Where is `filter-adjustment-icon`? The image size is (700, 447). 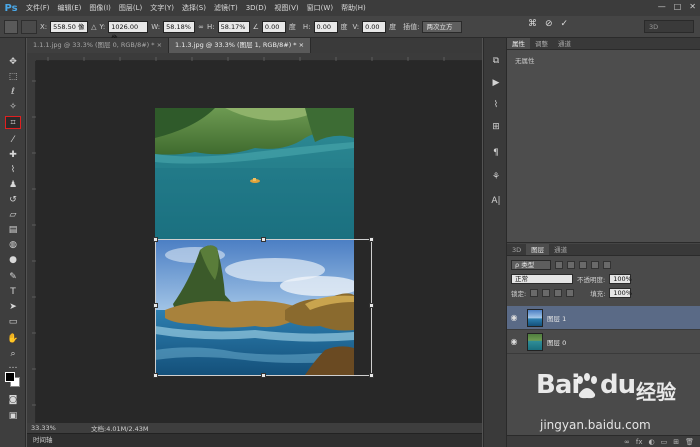
filter-adjustment-icon is located at coordinates (571, 265).